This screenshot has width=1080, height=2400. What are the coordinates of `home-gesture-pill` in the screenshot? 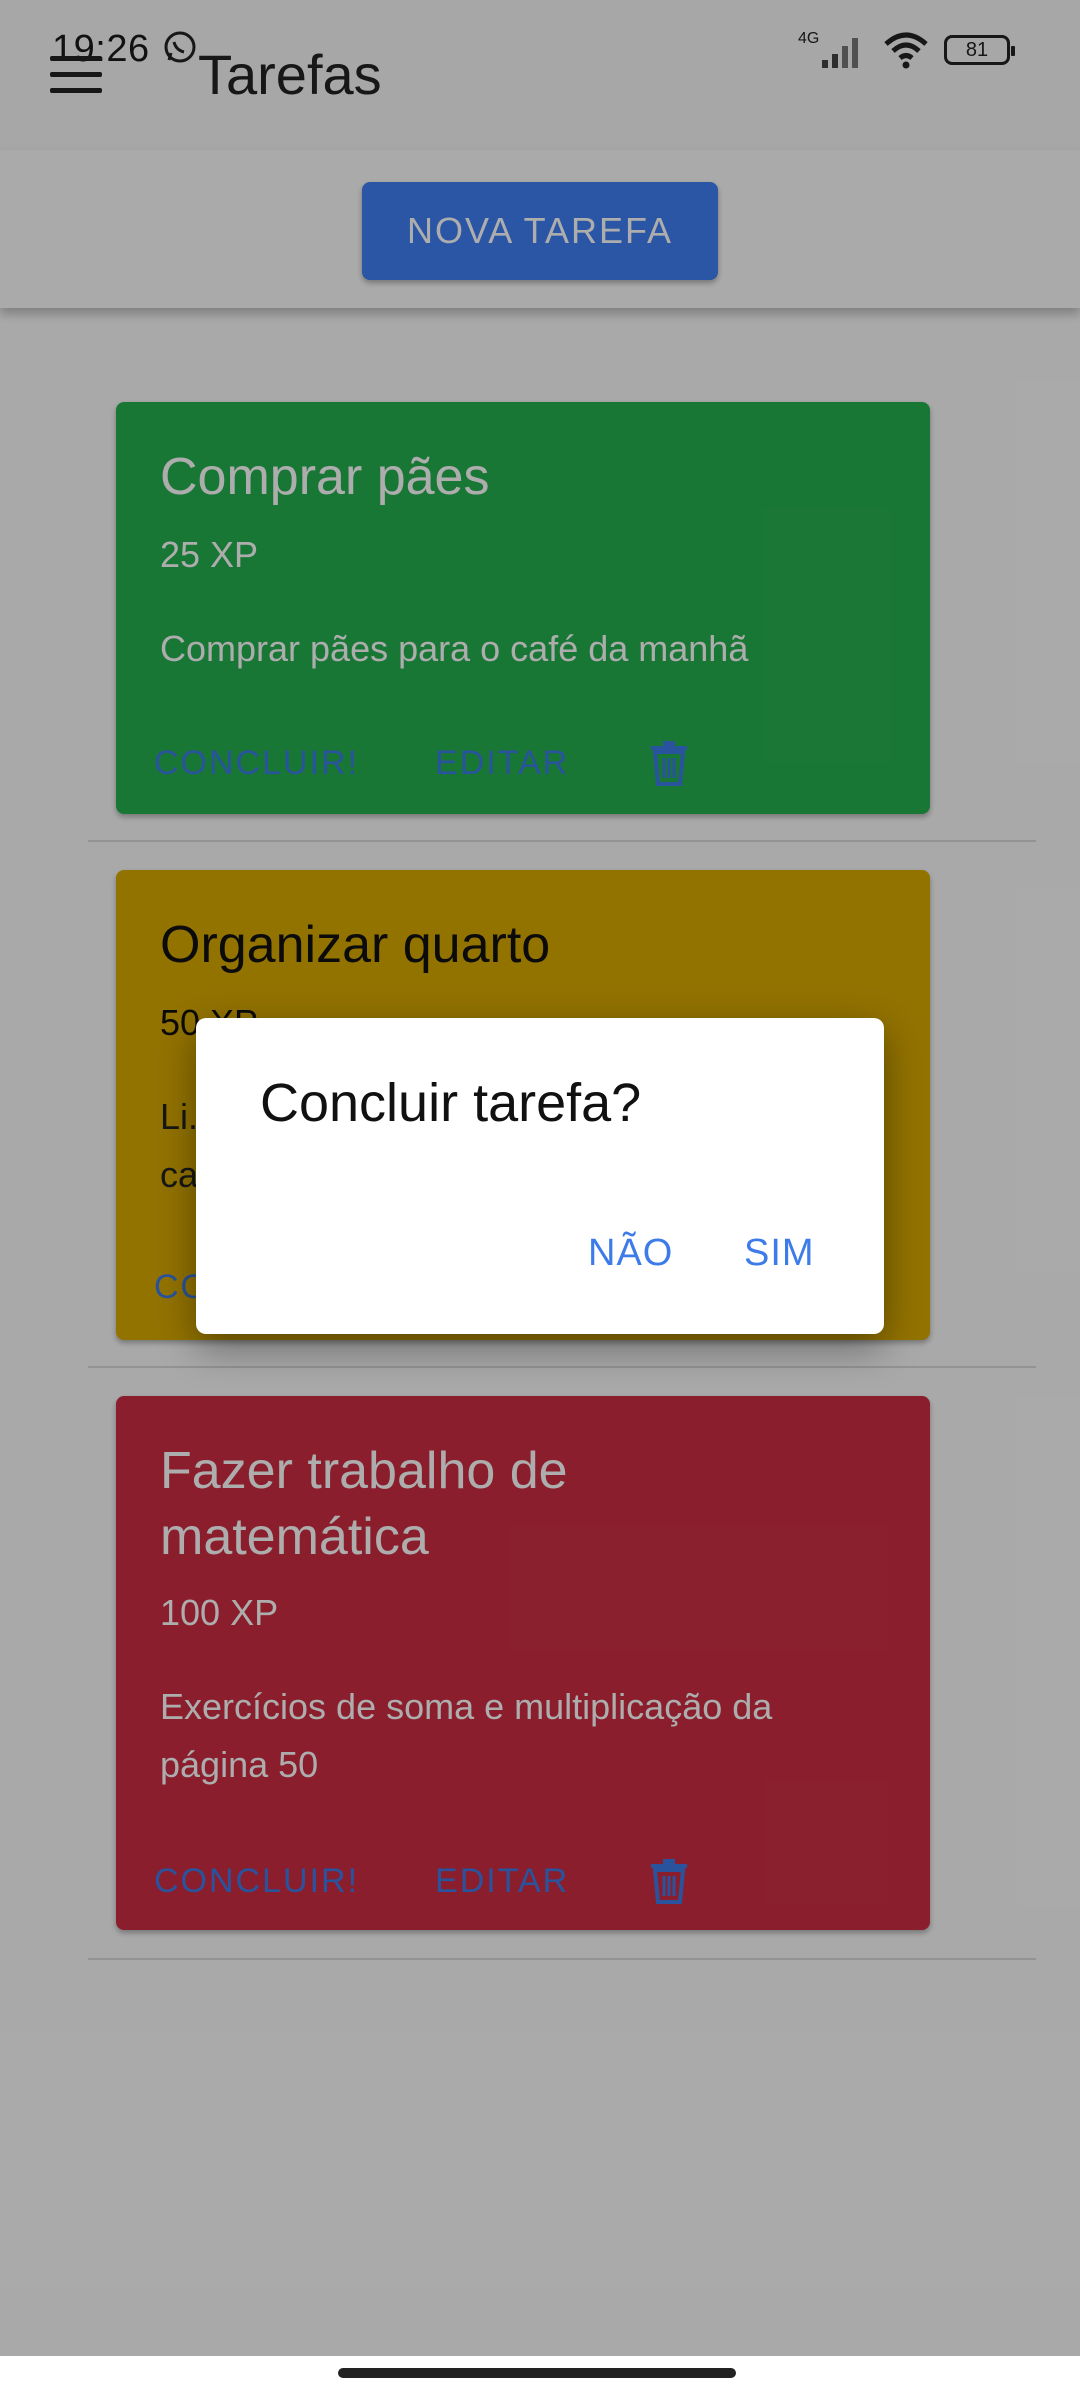 It's located at (537, 2373).